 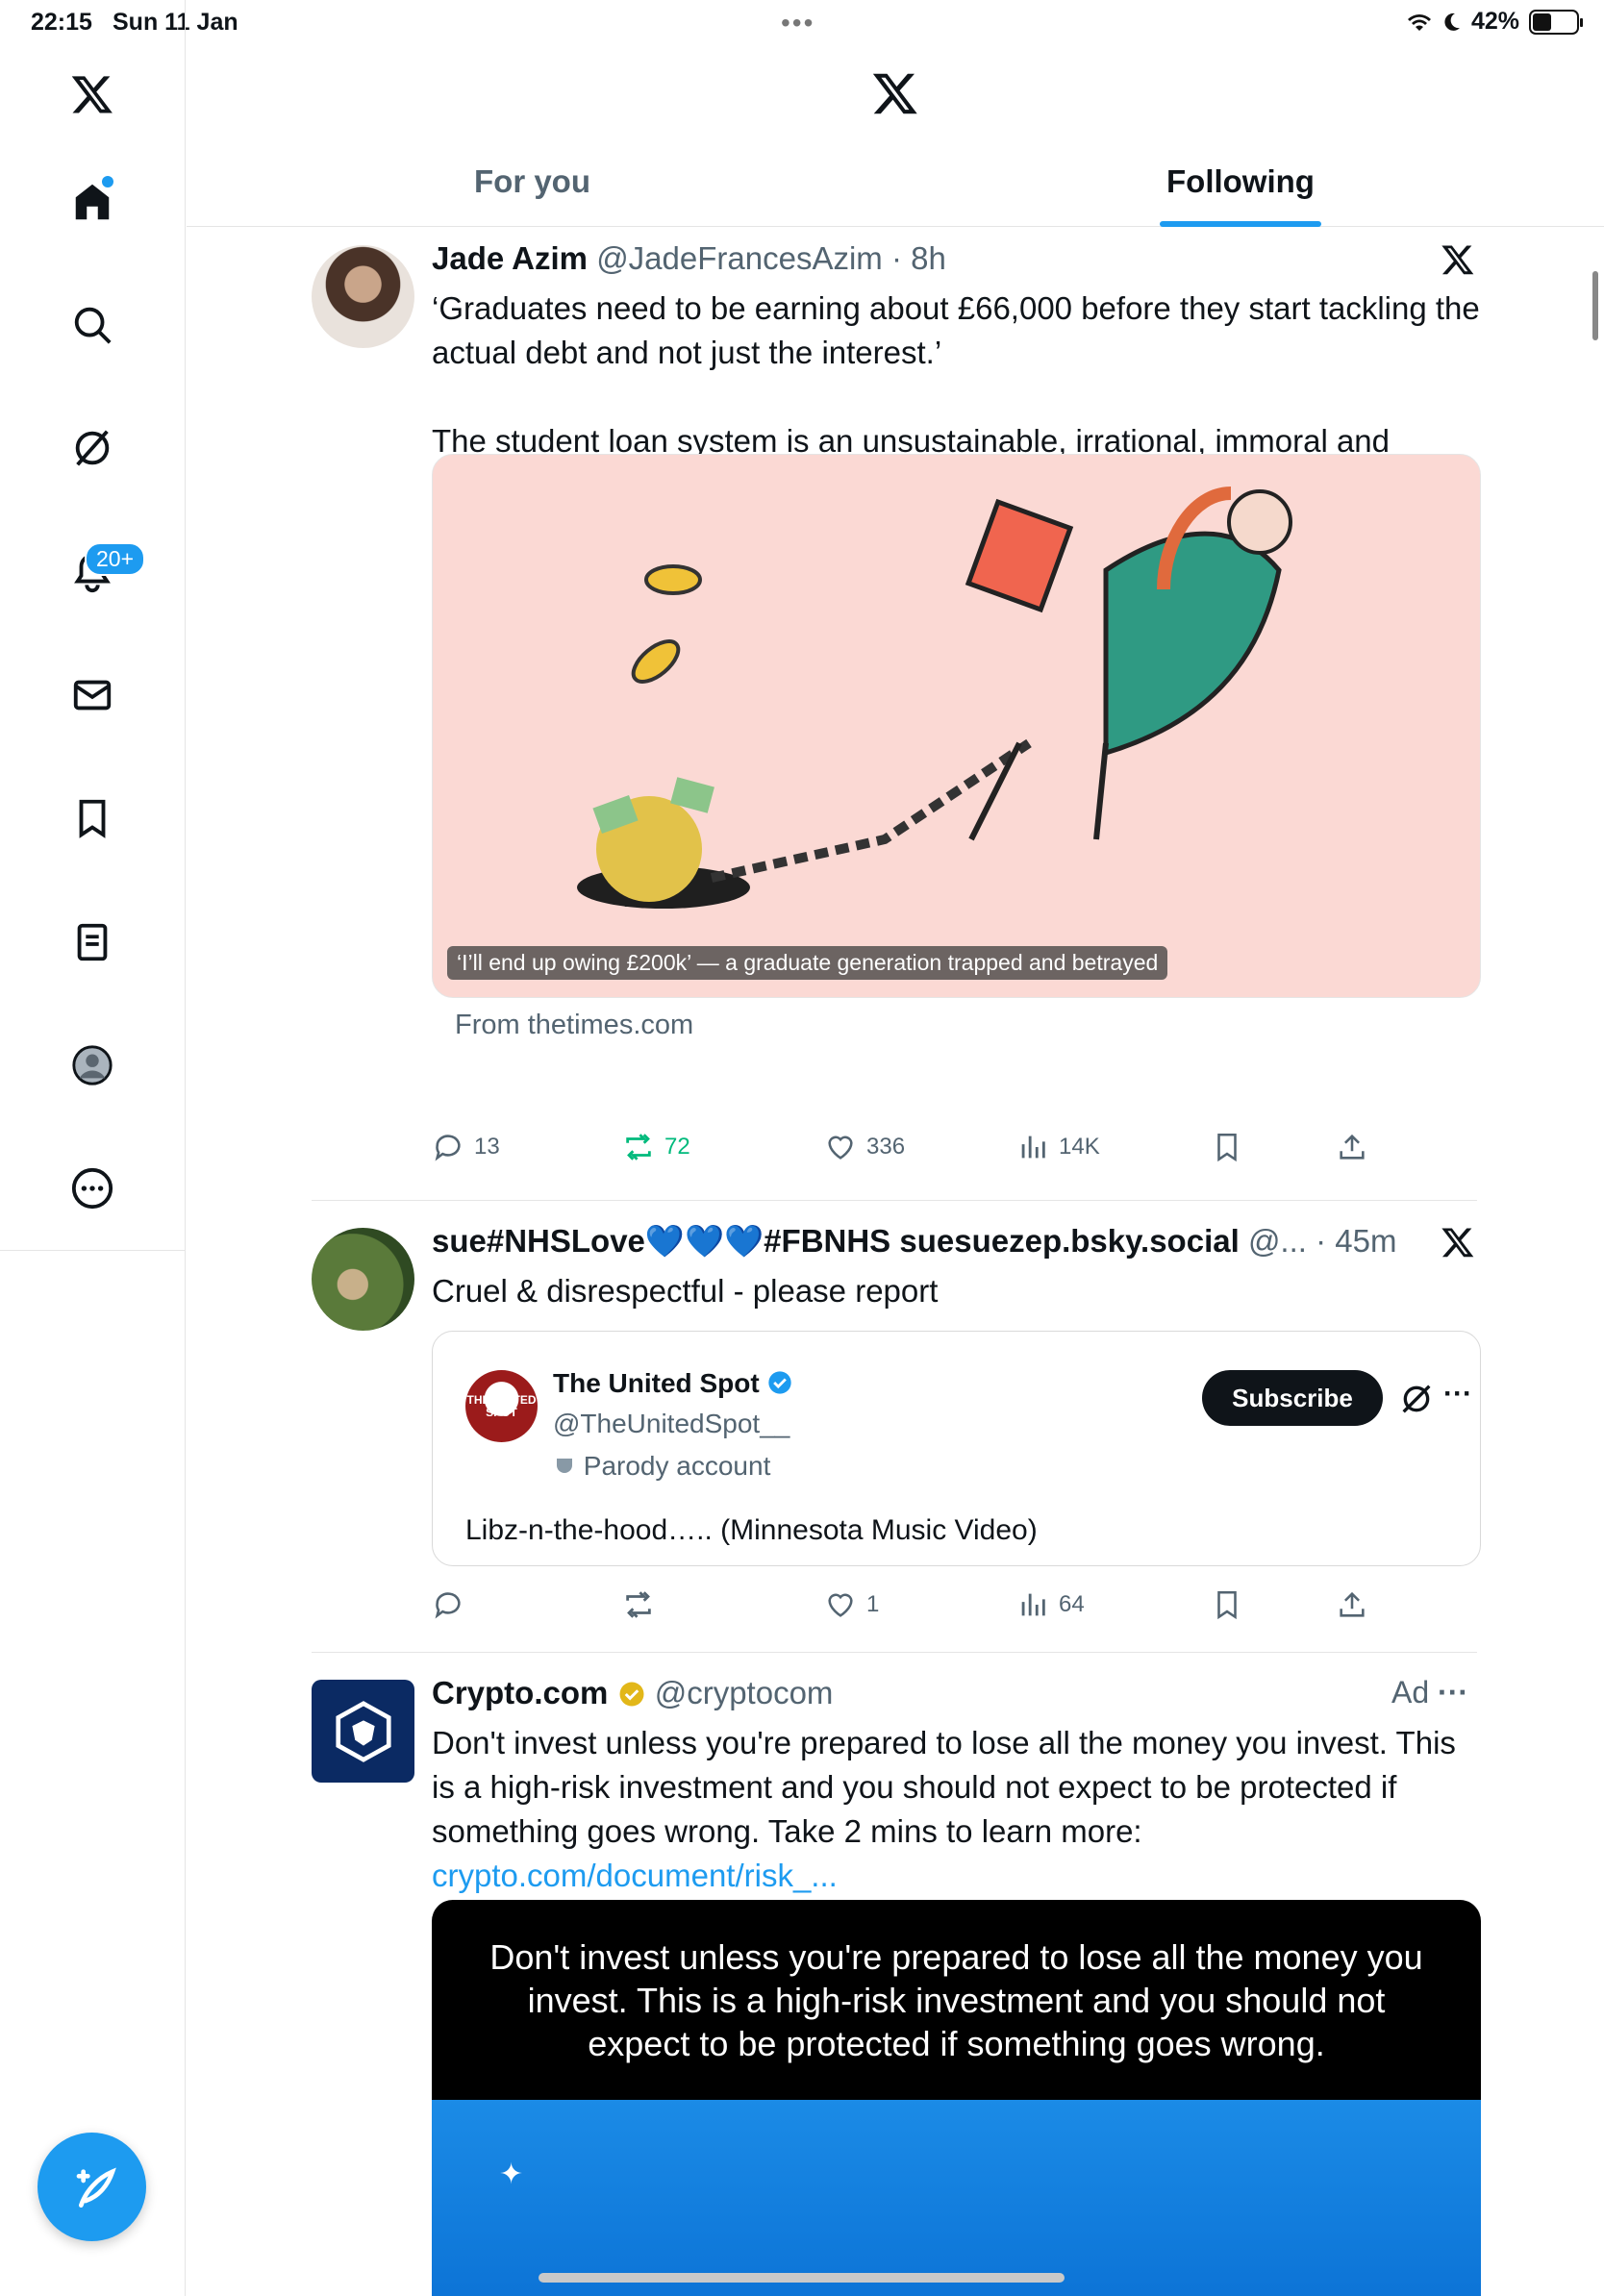 What do you see at coordinates (656, 1147) in the screenshot?
I see `repost-button: 72` at bounding box center [656, 1147].